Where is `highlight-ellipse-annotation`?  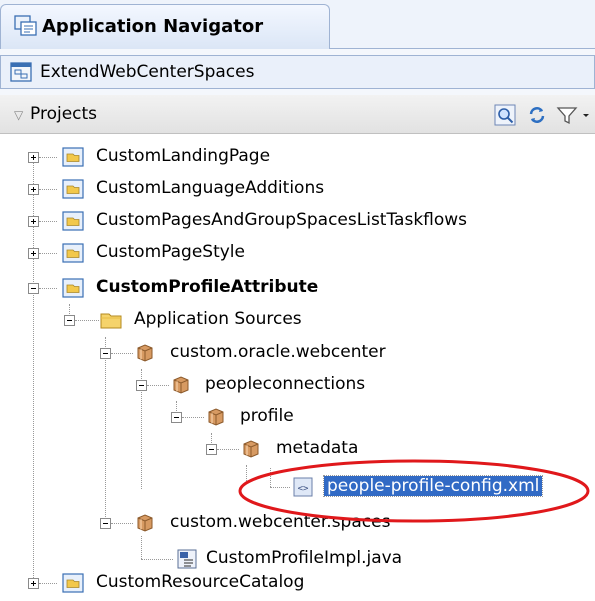 highlight-ellipse-annotation is located at coordinates (414, 491).